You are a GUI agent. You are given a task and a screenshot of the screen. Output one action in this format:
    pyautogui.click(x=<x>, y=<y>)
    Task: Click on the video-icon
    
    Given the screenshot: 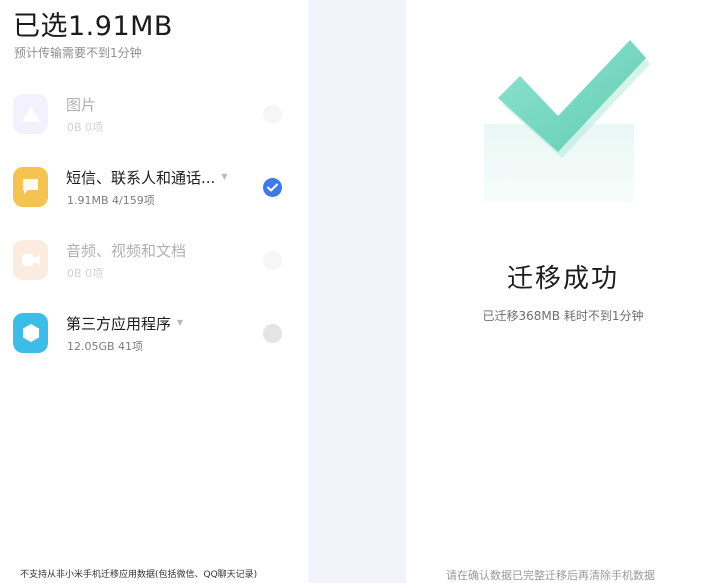 What is the action you would take?
    pyautogui.click(x=30, y=260)
    